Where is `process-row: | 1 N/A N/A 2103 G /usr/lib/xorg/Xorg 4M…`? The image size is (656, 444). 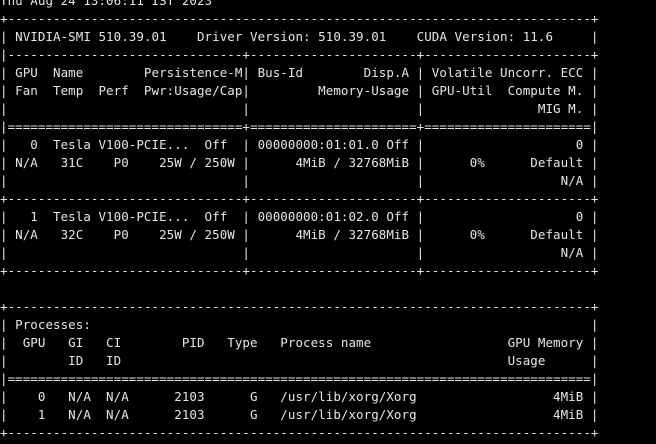 process-row: | 1 N/A N/A 2103 G /usr/lib/xorg/Xorg 4M… is located at coordinates (299, 414).